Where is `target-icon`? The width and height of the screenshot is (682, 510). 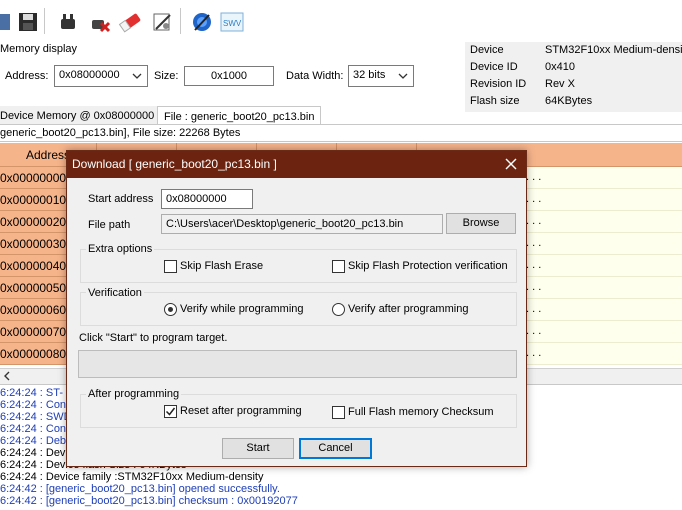 target-icon is located at coordinates (202, 22).